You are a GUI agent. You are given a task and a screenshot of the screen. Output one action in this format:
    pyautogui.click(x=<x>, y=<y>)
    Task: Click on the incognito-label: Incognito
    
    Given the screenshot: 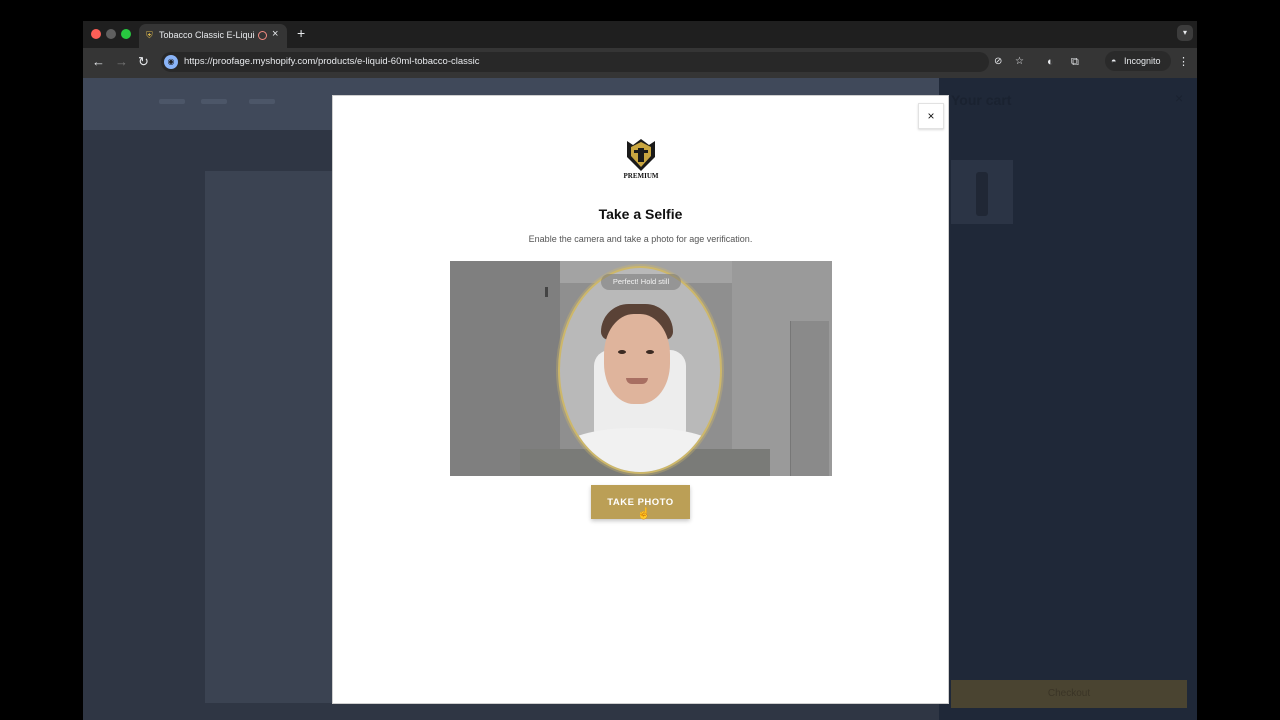 What is the action you would take?
    pyautogui.click(x=1142, y=61)
    